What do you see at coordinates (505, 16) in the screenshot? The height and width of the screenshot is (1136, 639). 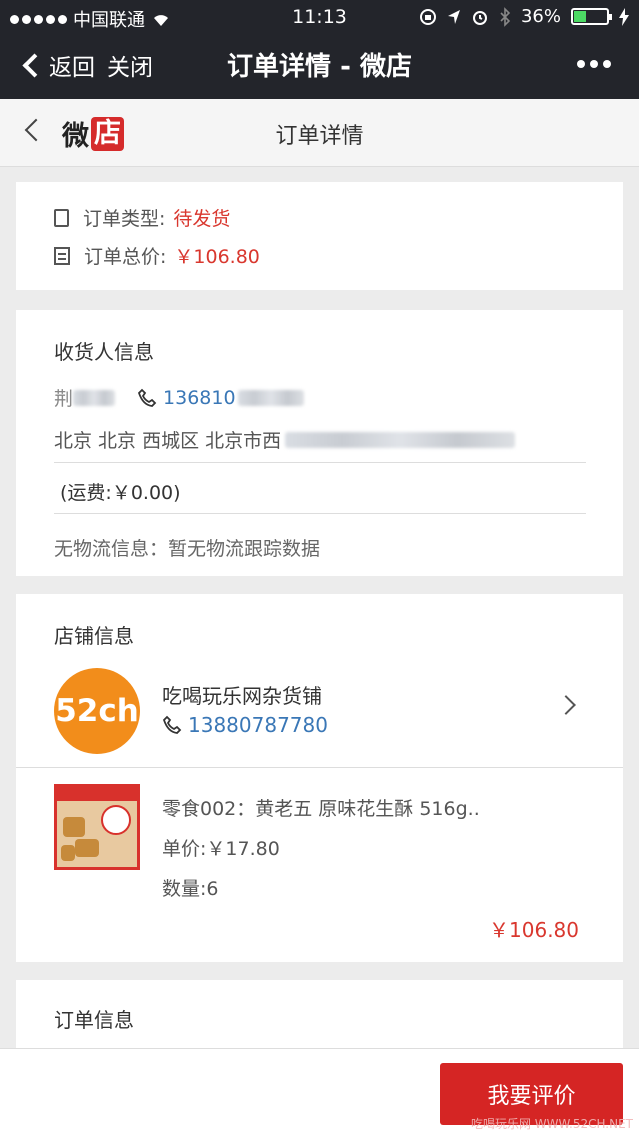 I see `bluetooth-icon` at bounding box center [505, 16].